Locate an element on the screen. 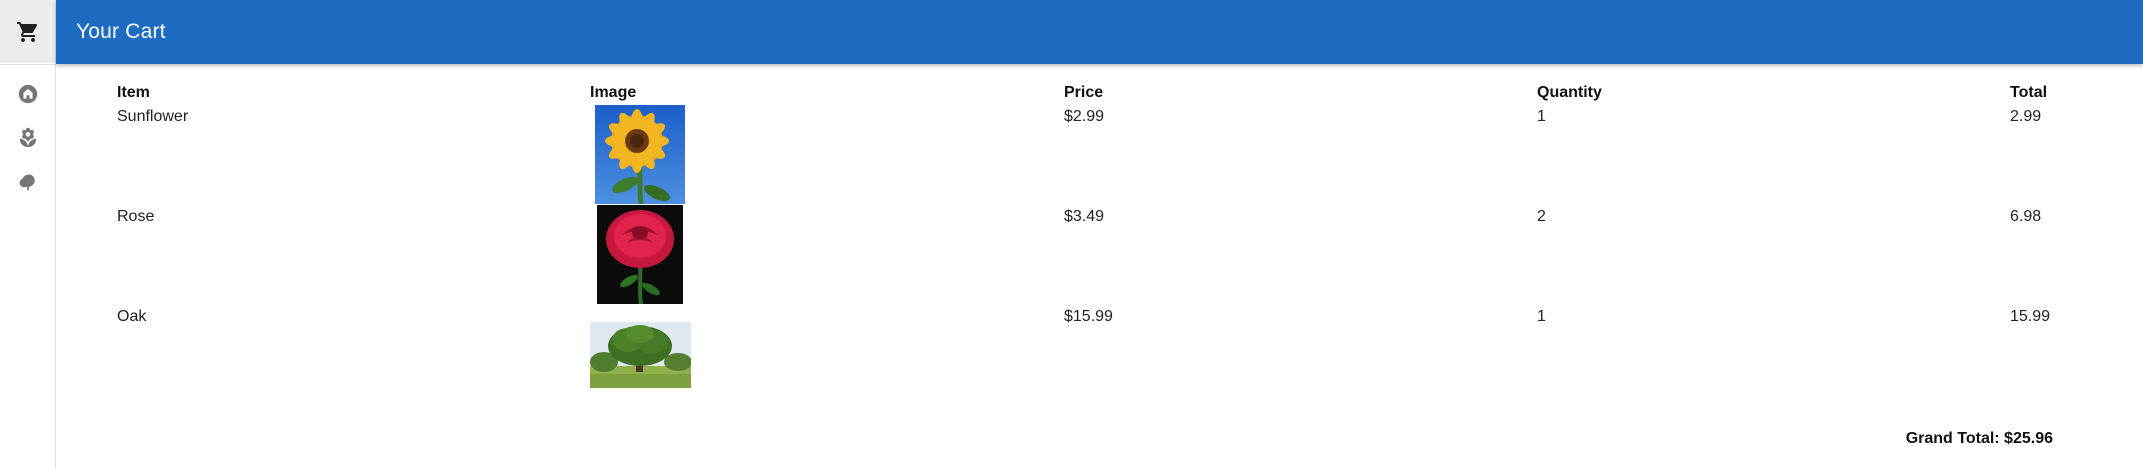 The height and width of the screenshot is (469, 2143). column-header-quantity: Quantity is located at coordinates (1569, 92).